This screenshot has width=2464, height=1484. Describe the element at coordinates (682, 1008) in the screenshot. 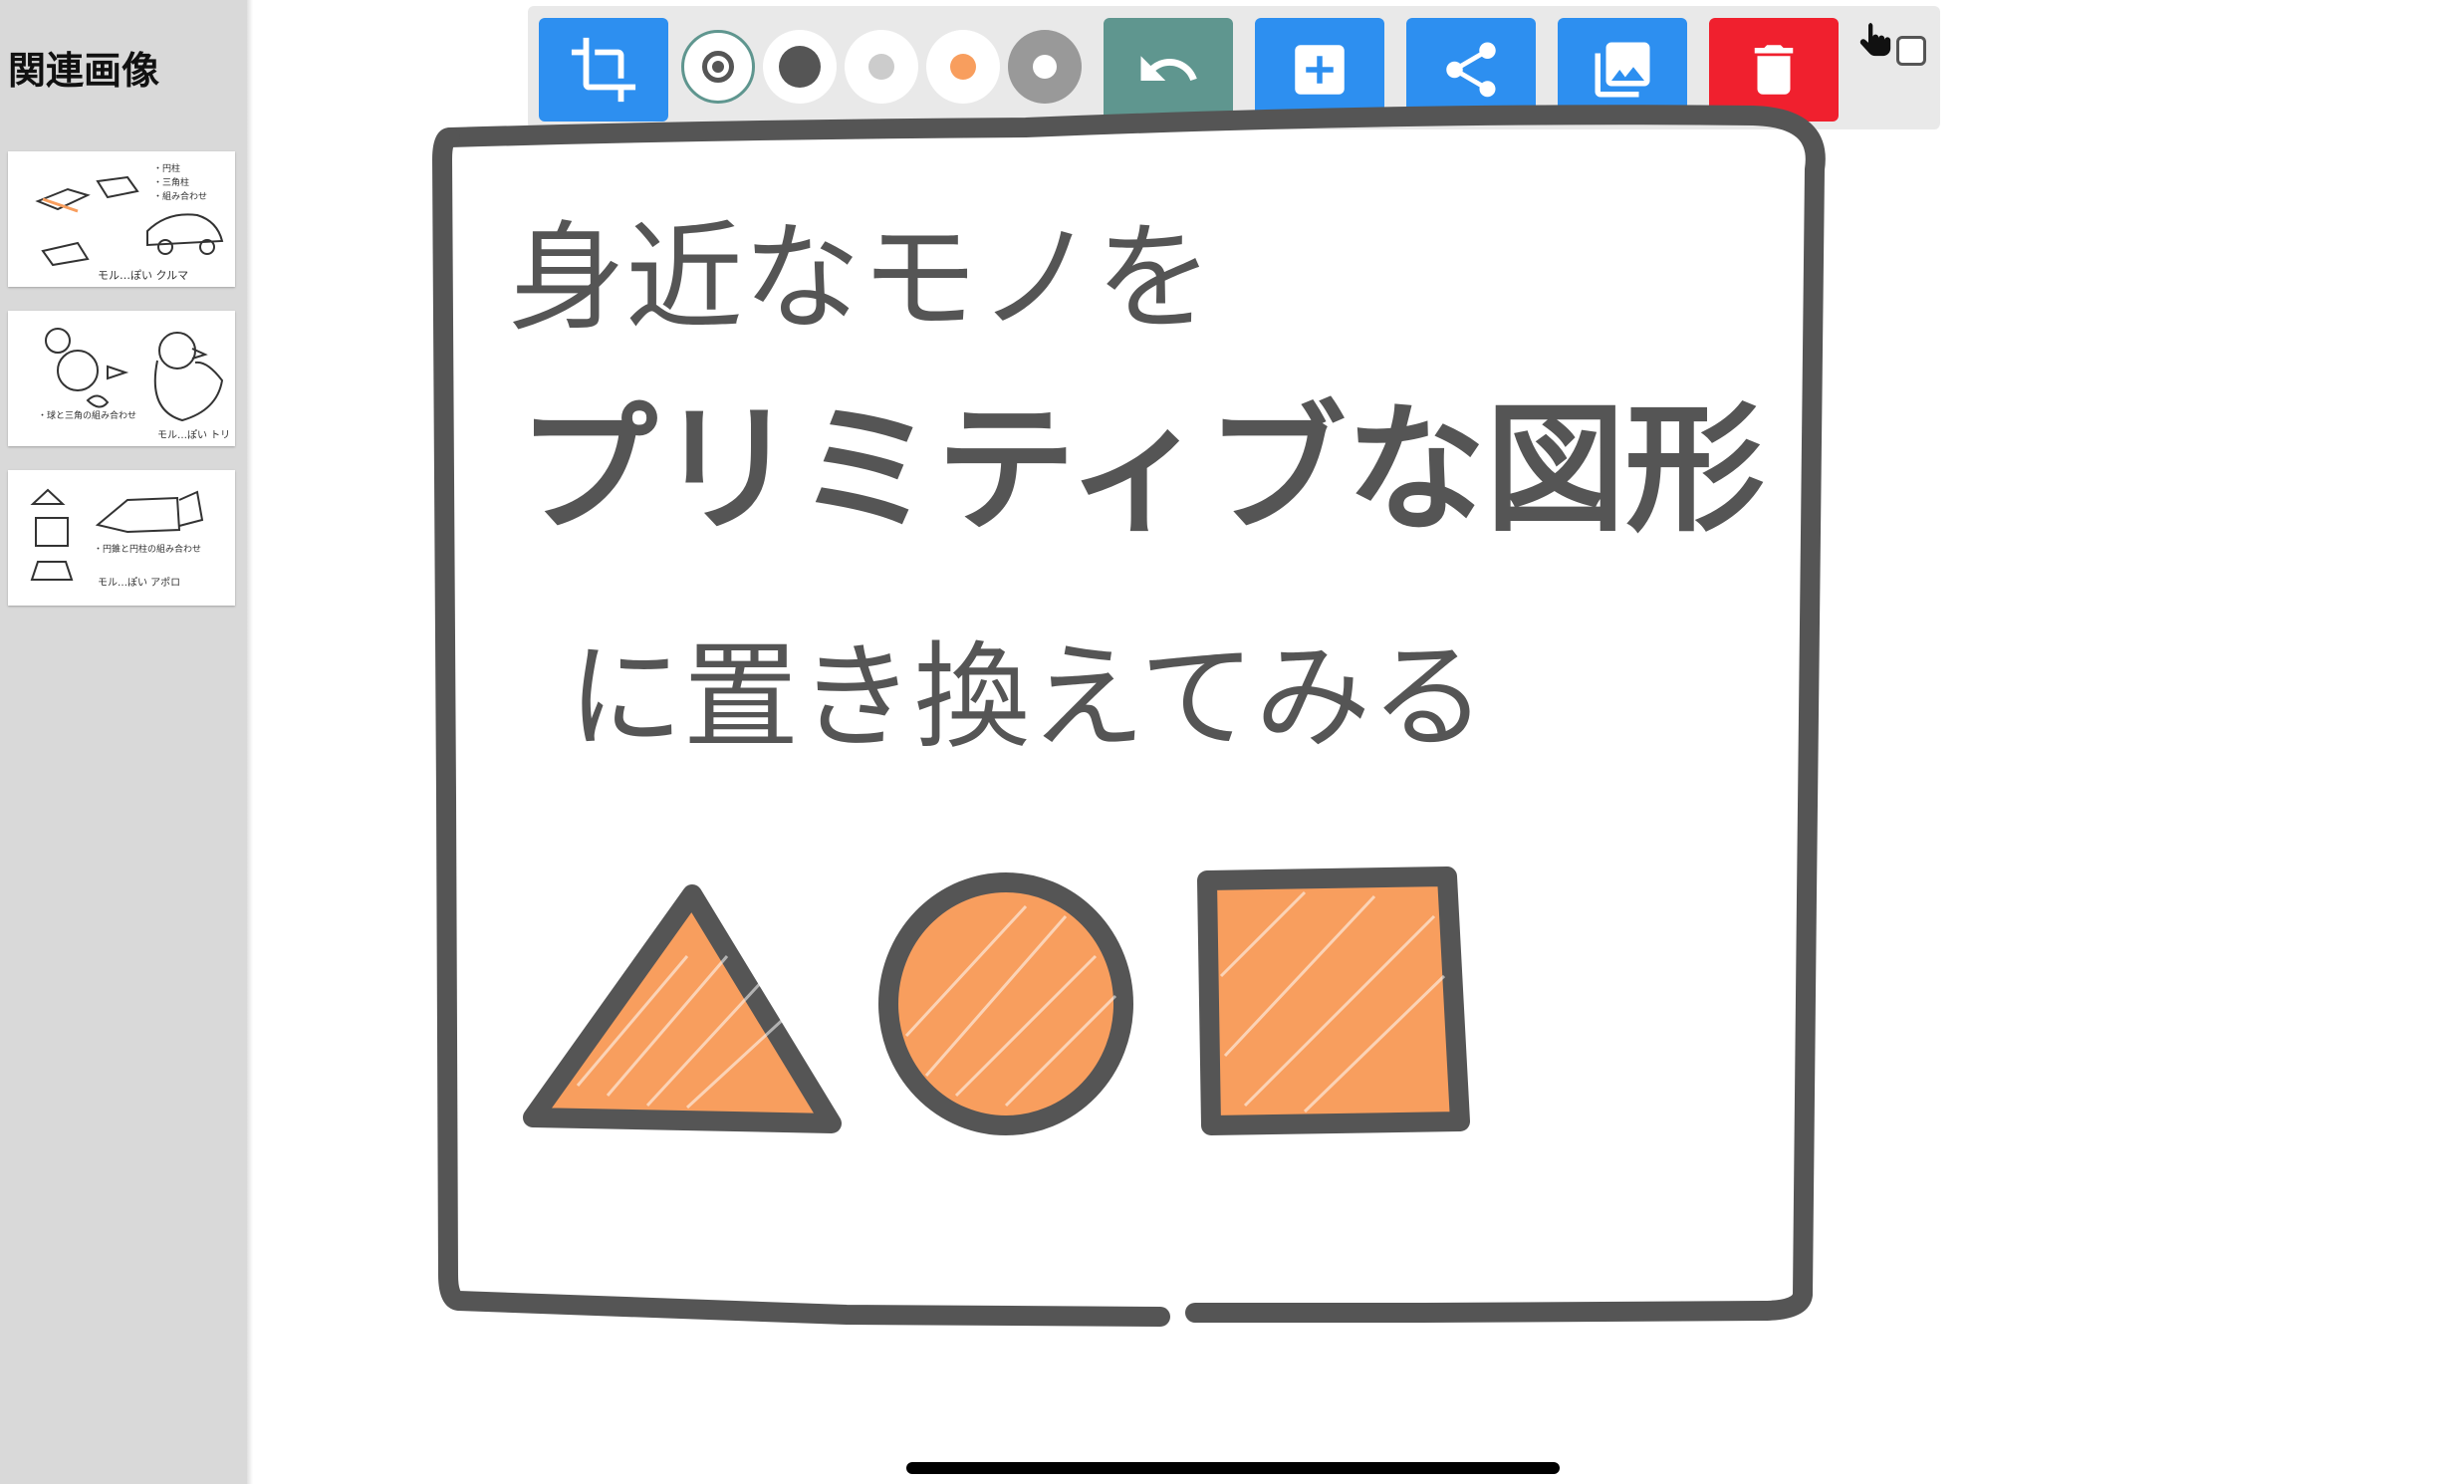

I see `drawn-triangle` at that location.